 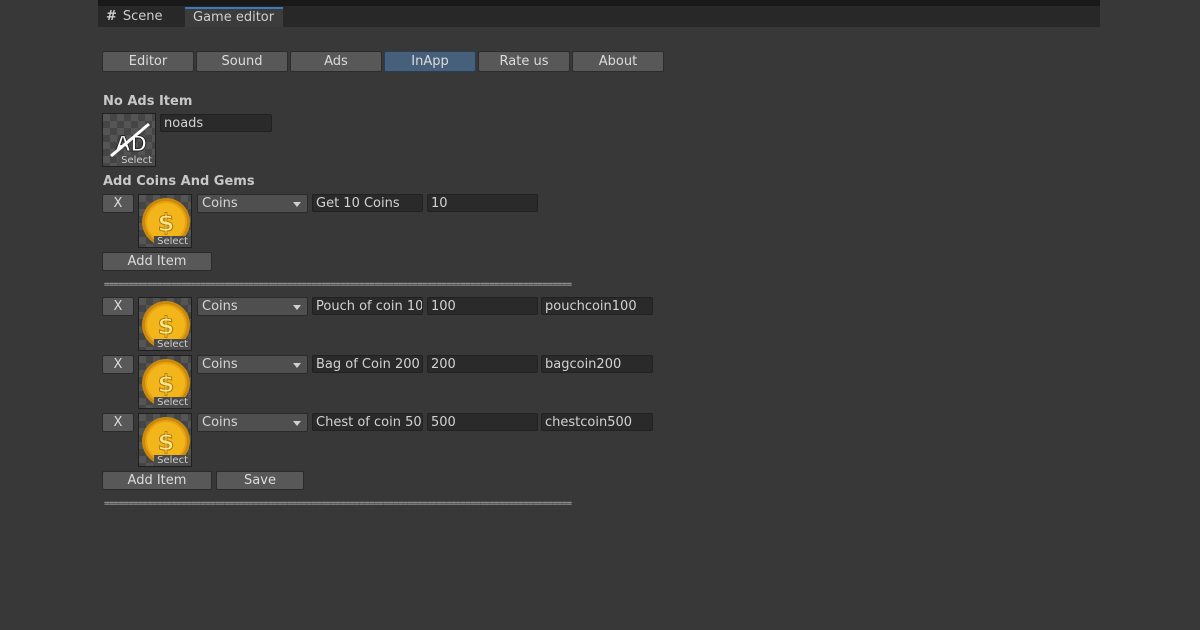 What do you see at coordinates (599, 3) in the screenshot?
I see `window-top-strip` at bounding box center [599, 3].